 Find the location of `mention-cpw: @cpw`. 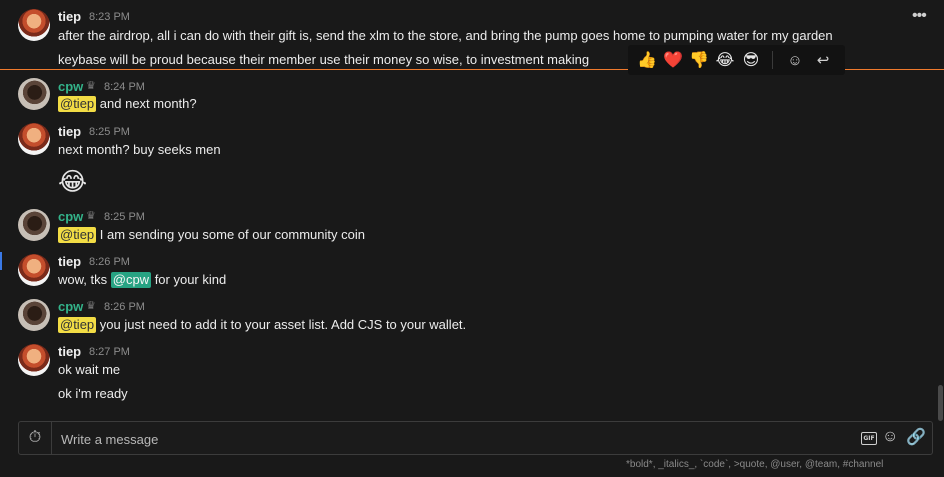

mention-cpw: @cpw is located at coordinates (131, 280).